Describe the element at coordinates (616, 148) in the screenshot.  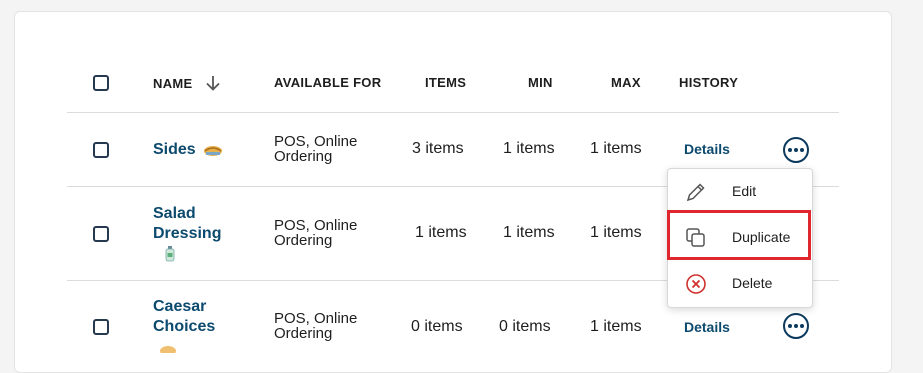
I see `row-max-sides: 1 items` at that location.